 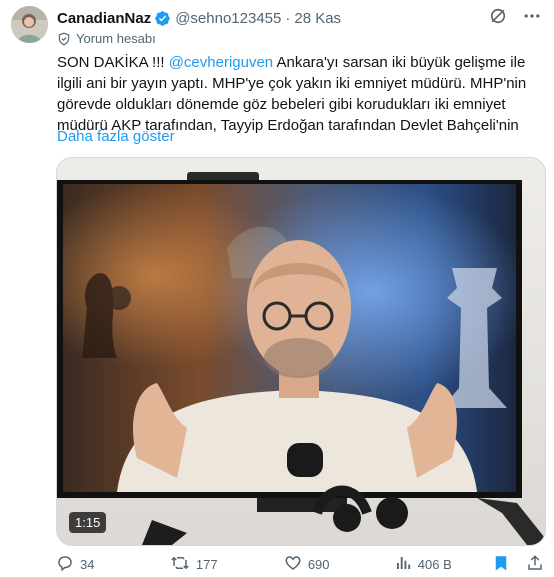 What do you see at coordinates (88, 522) in the screenshot?
I see `video-duration: 1:15` at bounding box center [88, 522].